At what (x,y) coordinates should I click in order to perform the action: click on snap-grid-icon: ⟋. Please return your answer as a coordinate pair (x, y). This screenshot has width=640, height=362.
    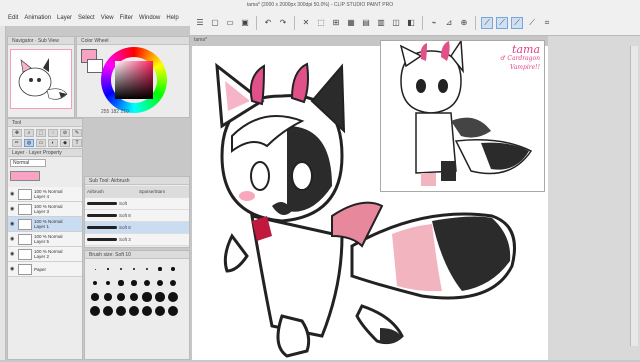
    Looking at the image, I should click on (532, 23).